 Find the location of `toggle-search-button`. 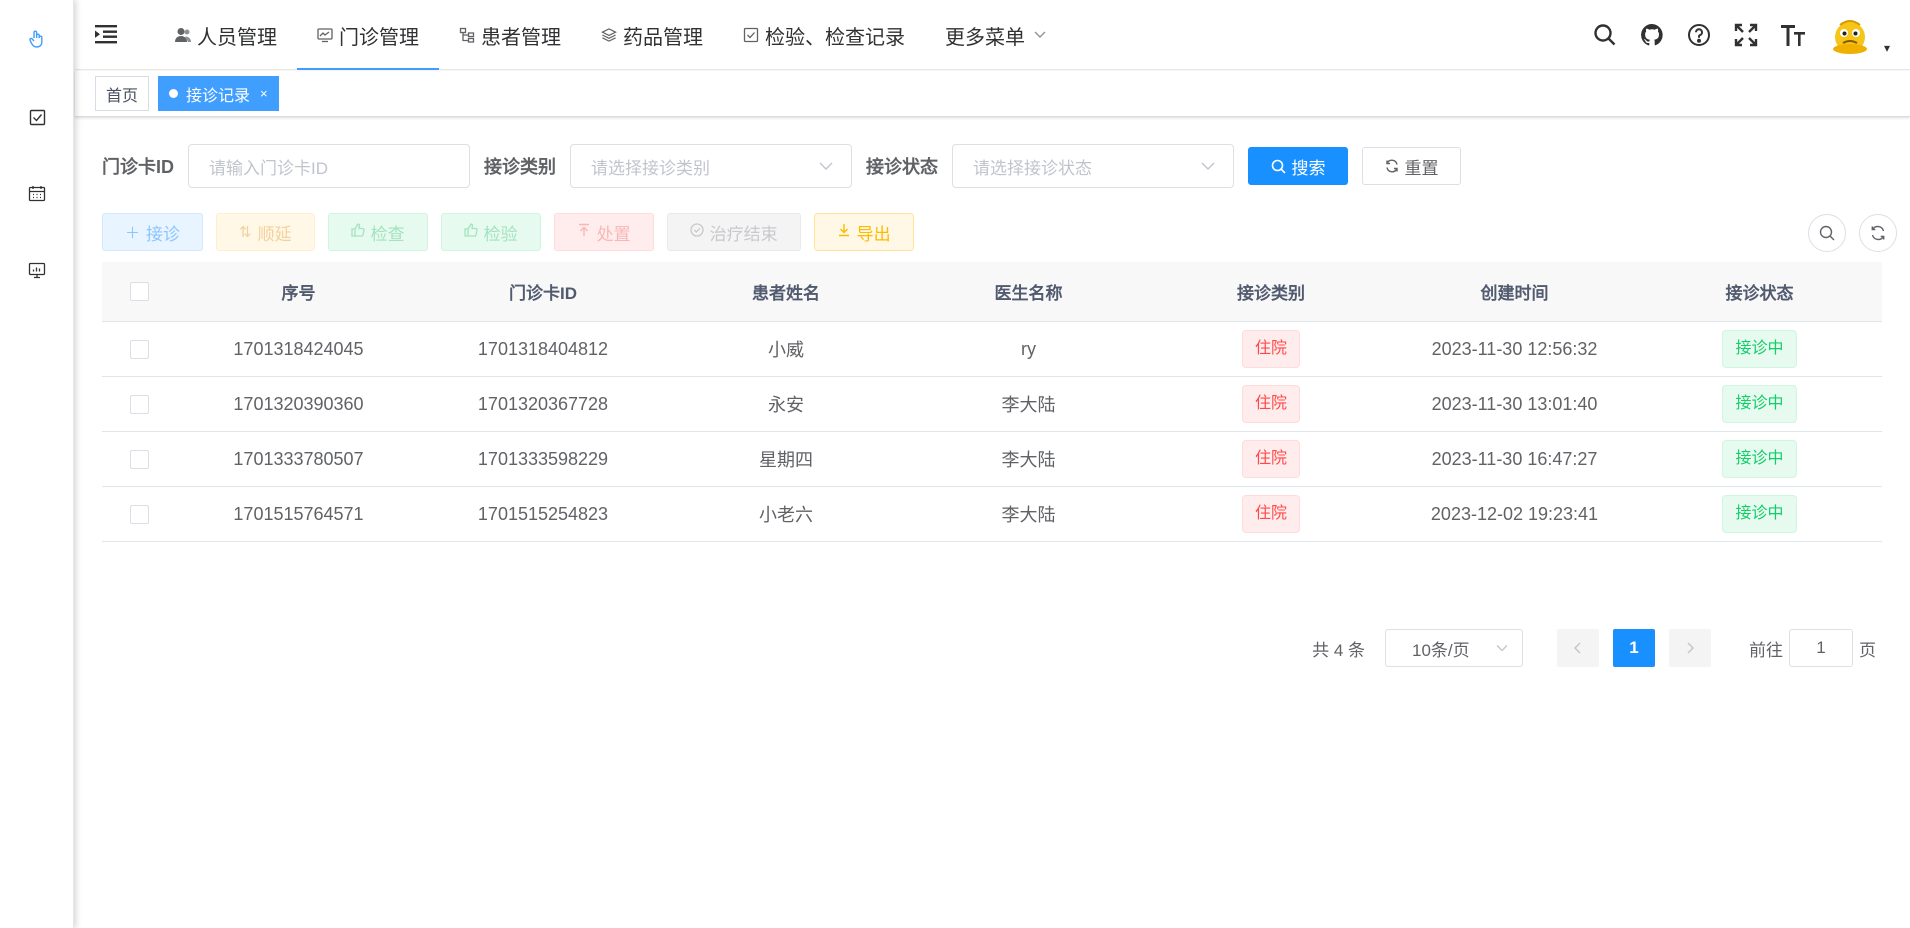

toggle-search-button is located at coordinates (1827, 233).